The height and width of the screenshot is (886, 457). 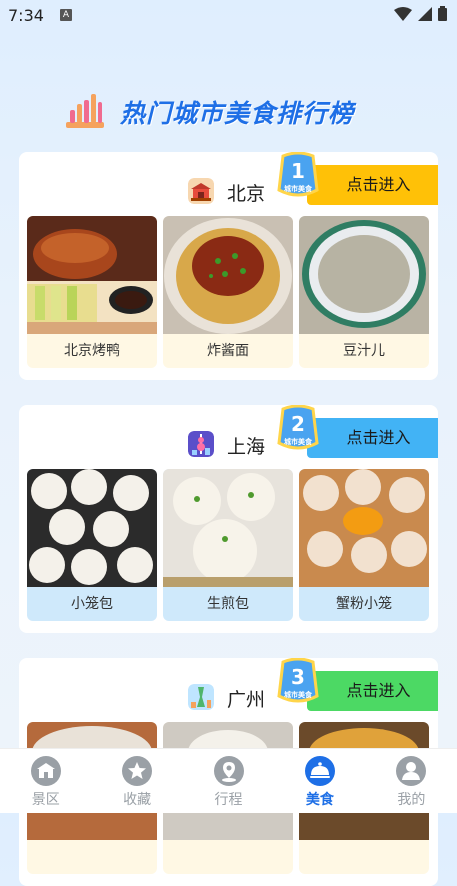 What do you see at coordinates (298, 424) in the screenshot?
I see `rank-number: 2` at bounding box center [298, 424].